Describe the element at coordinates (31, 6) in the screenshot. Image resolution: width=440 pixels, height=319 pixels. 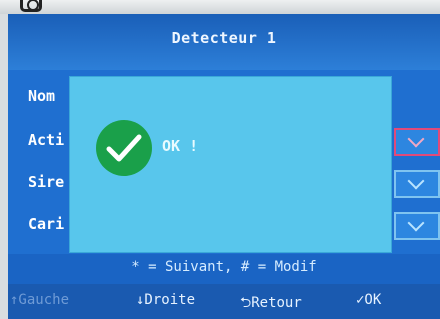
I see `camera-icon` at that location.